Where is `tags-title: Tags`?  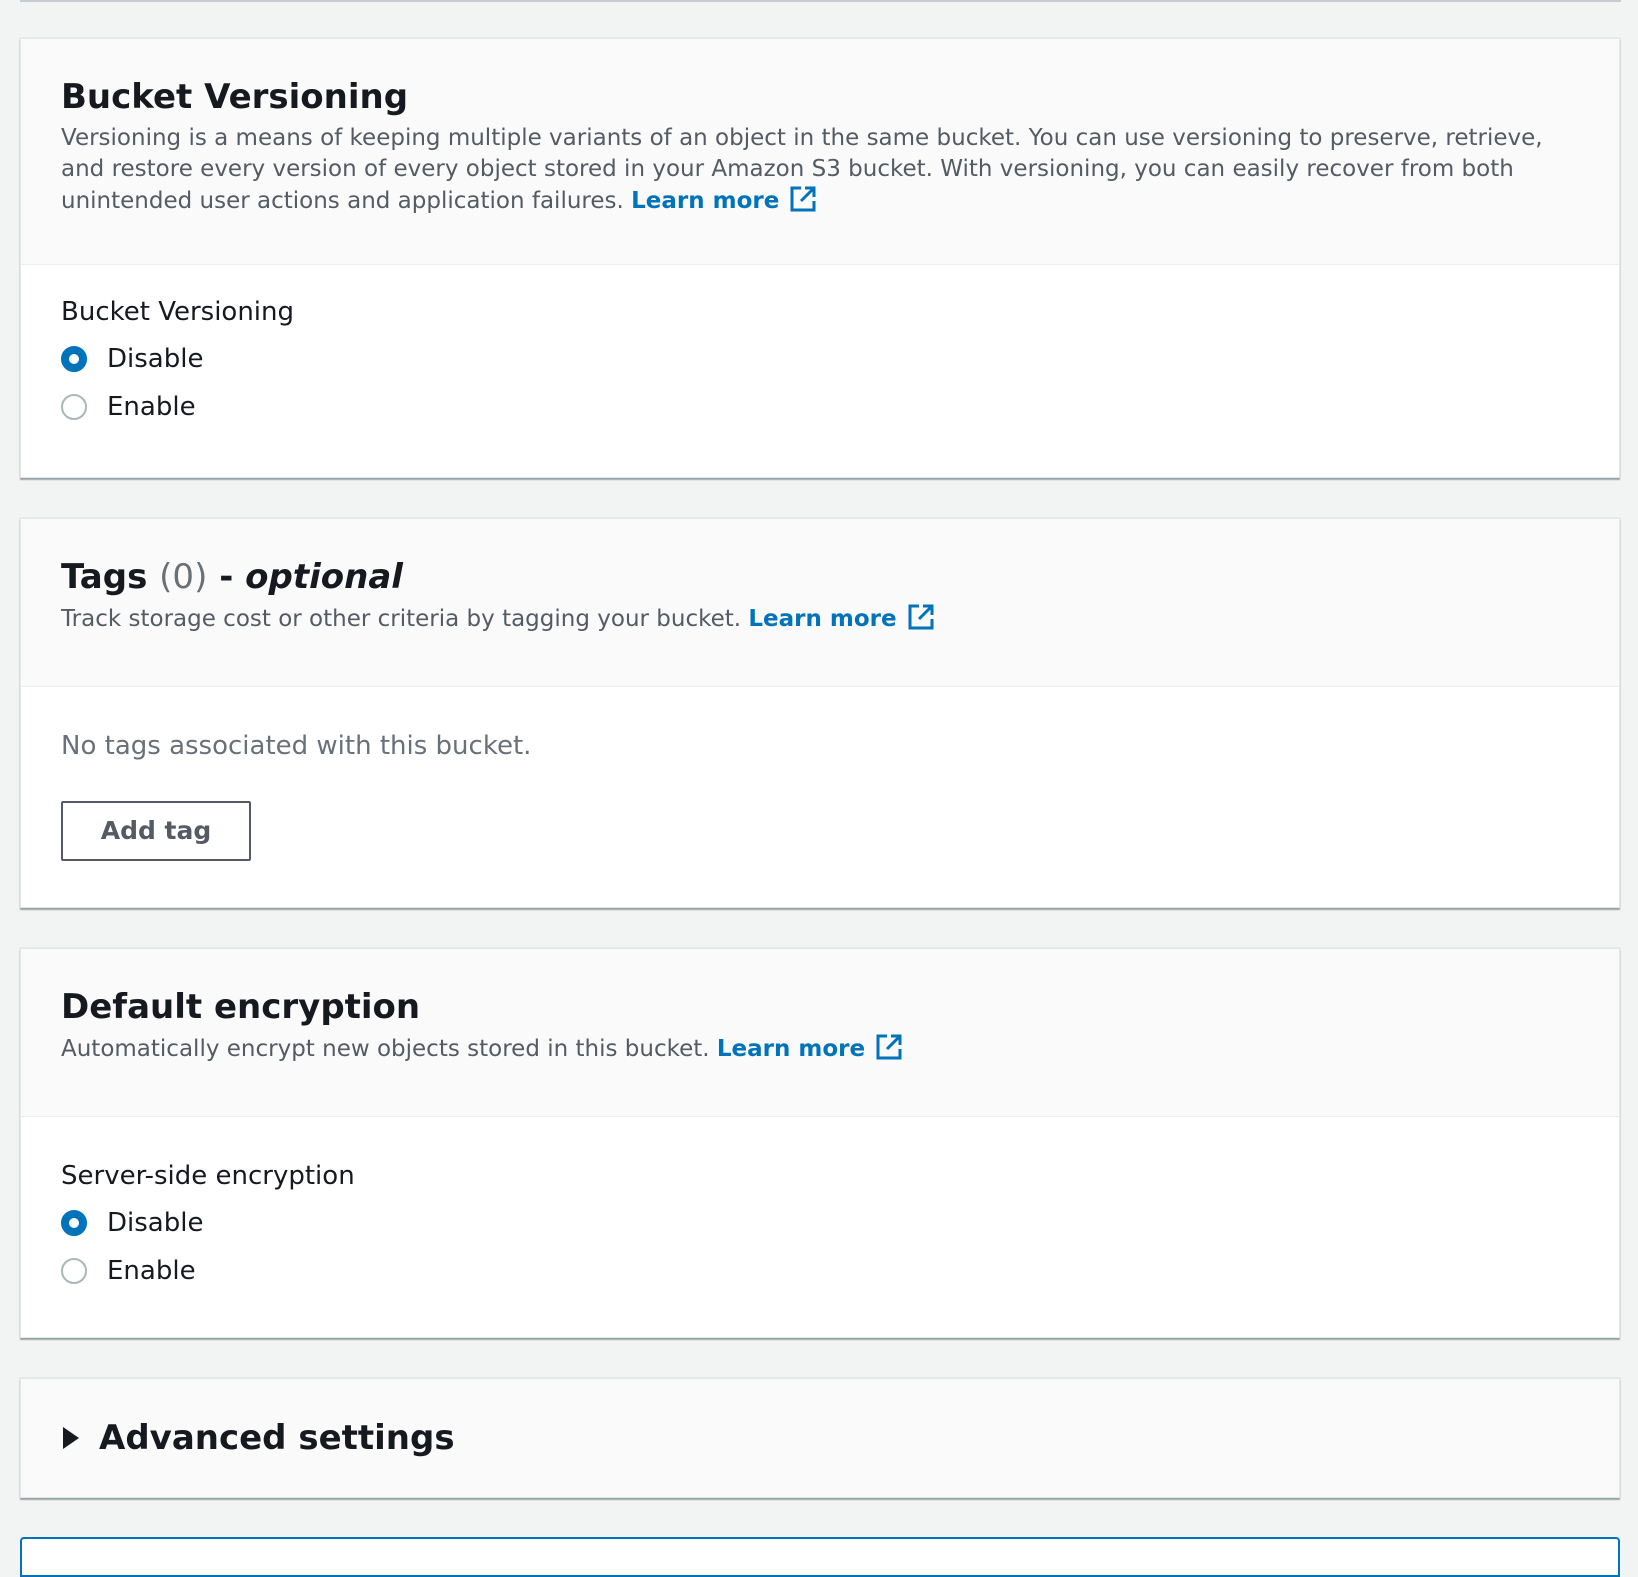 tags-title: Tags is located at coordinates (104, 577).